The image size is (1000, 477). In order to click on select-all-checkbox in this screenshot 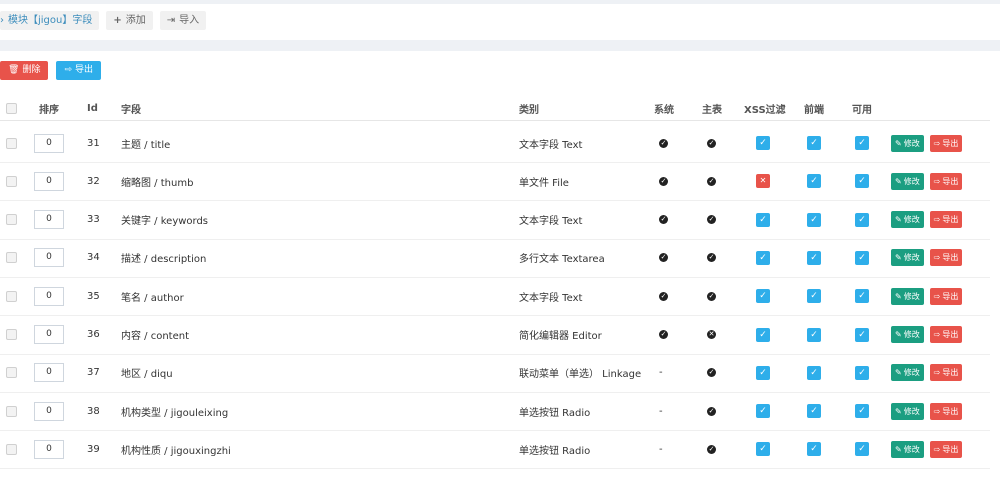, I will do `click(11, 108)`.